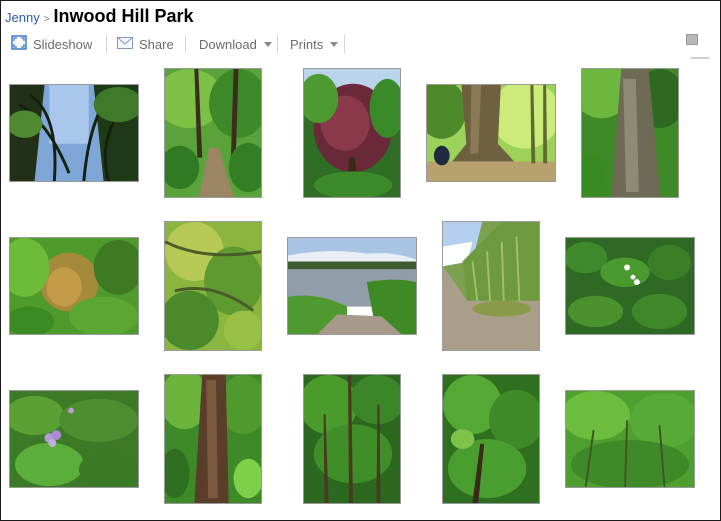 This screenshot has width=721, height=521. I want to click on toolbar: Slideshow Share Download Prints, so click(360, 44).